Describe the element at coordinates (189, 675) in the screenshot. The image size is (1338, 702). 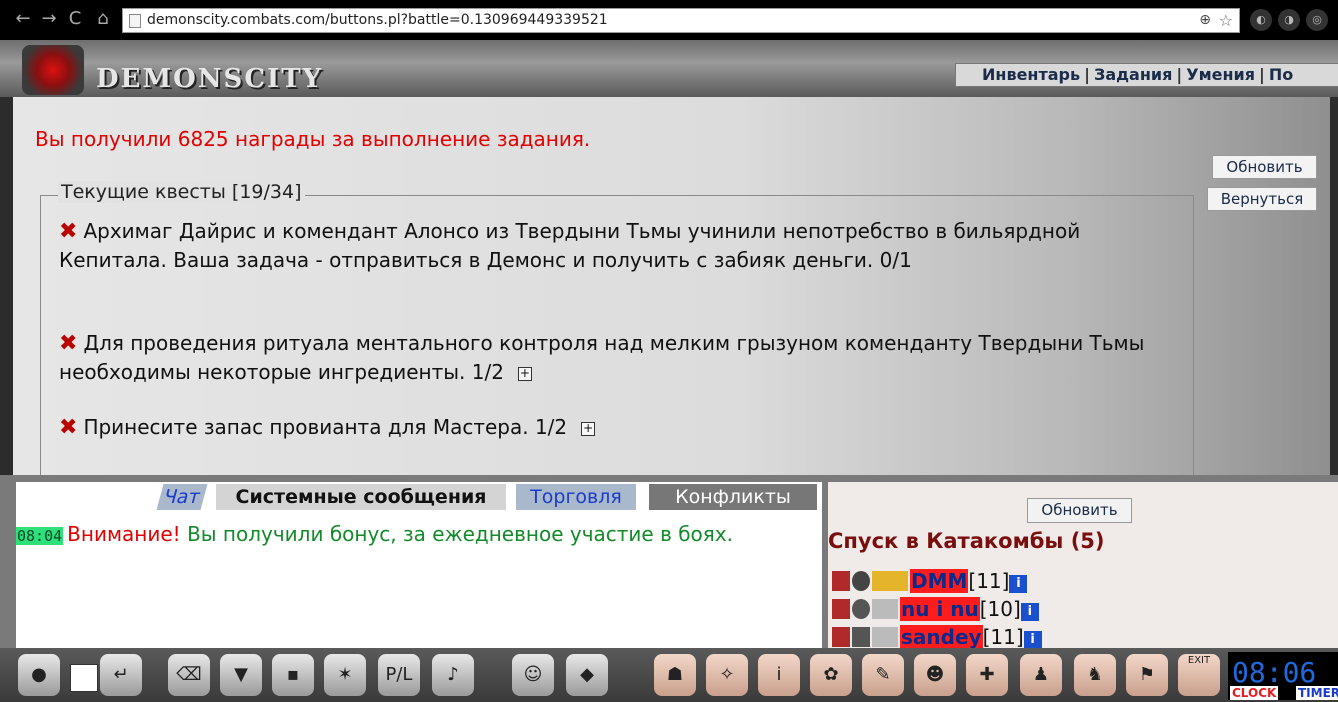
I see `eraser-icon: ⌫` at that location.